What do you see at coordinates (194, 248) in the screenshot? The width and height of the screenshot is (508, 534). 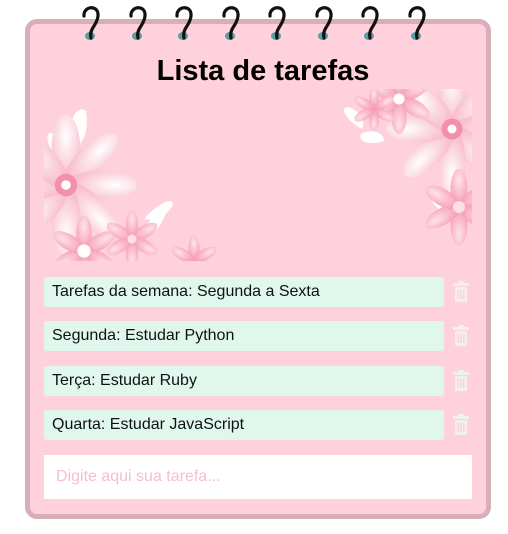 I see `flower-bottom-small` at bounding box center [194, 248].